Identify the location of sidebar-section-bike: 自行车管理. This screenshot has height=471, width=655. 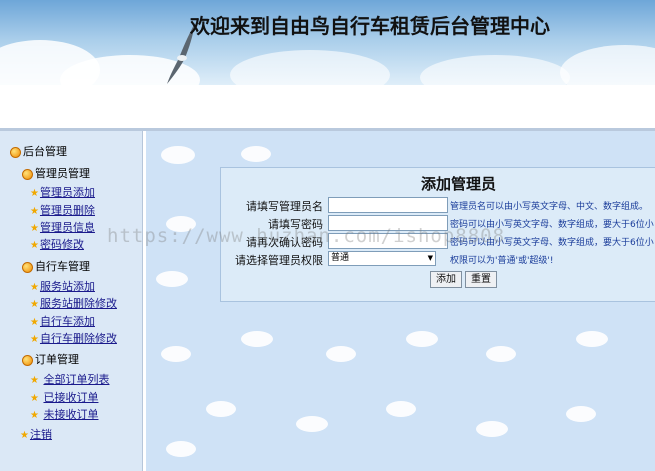
(56, 266).